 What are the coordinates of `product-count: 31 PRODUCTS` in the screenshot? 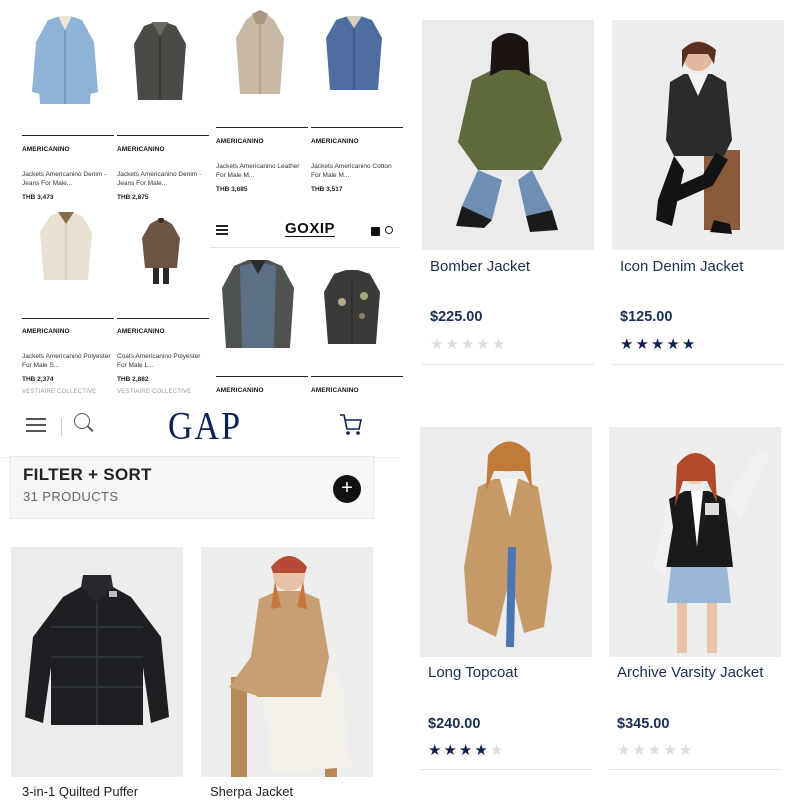 It's located at (71, 496).